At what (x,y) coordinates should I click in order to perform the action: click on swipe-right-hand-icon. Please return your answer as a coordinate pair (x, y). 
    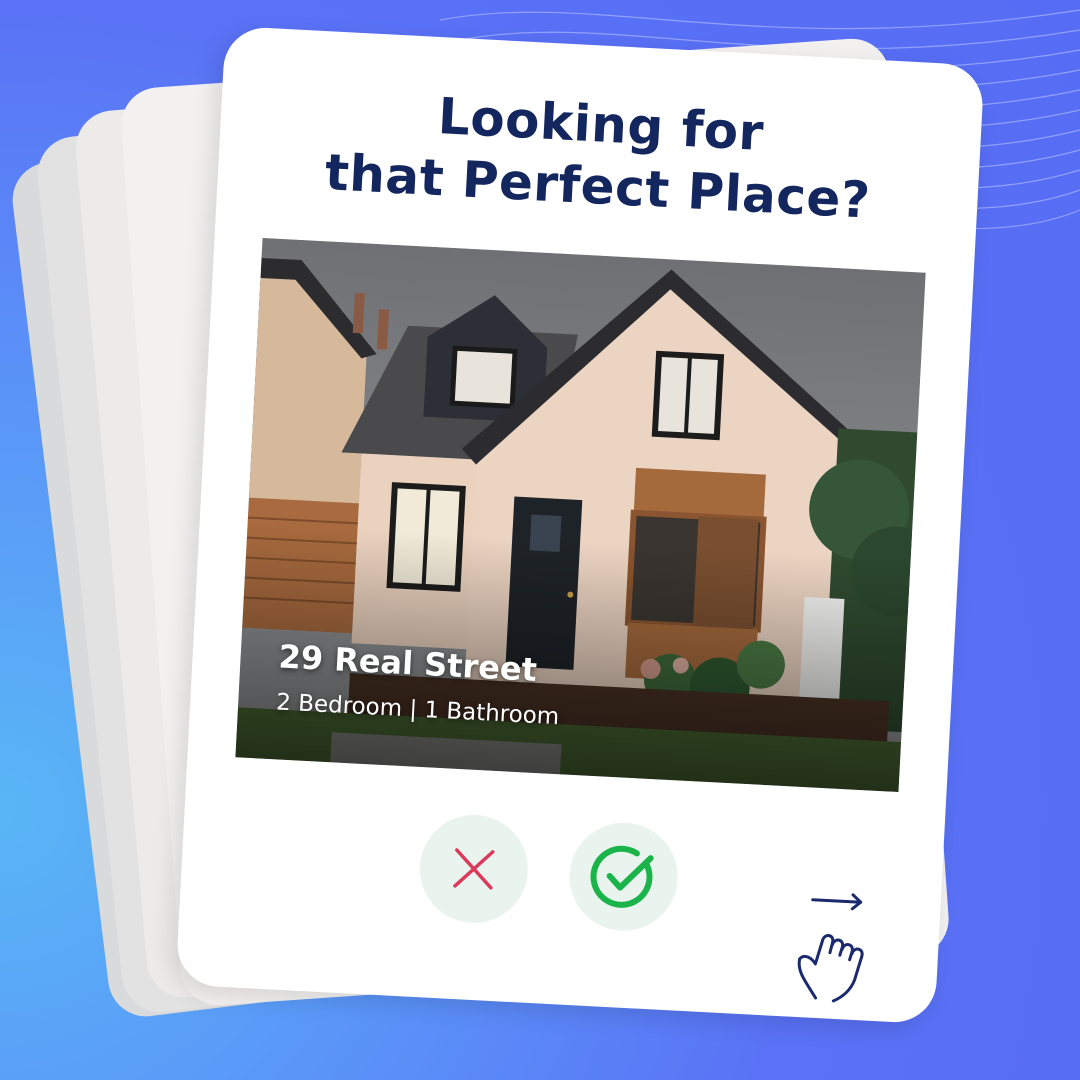
    Looking at the image, I should click on (830, 948).